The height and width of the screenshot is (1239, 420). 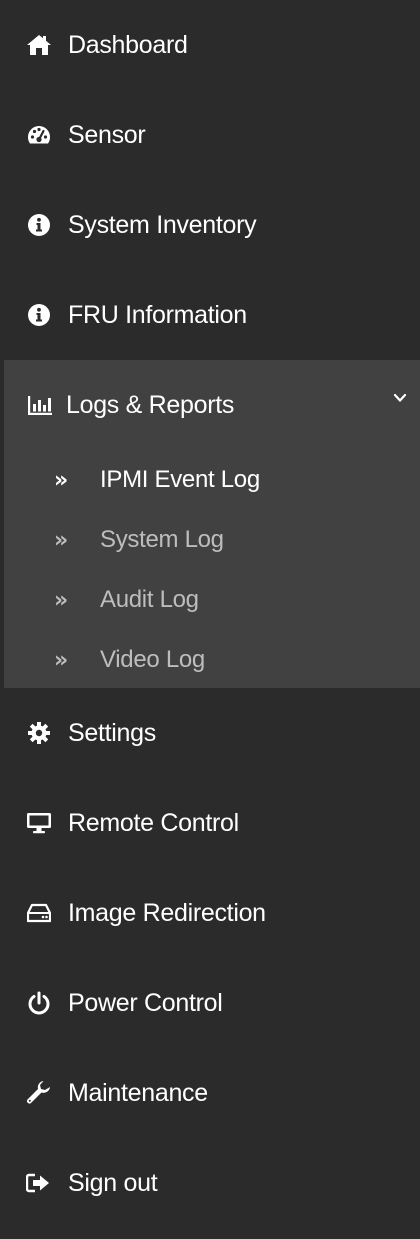 What do you see at coordinates (39, 135) in the screenshot?
I see `tachometer-icon` at bounding box center [39, 135].